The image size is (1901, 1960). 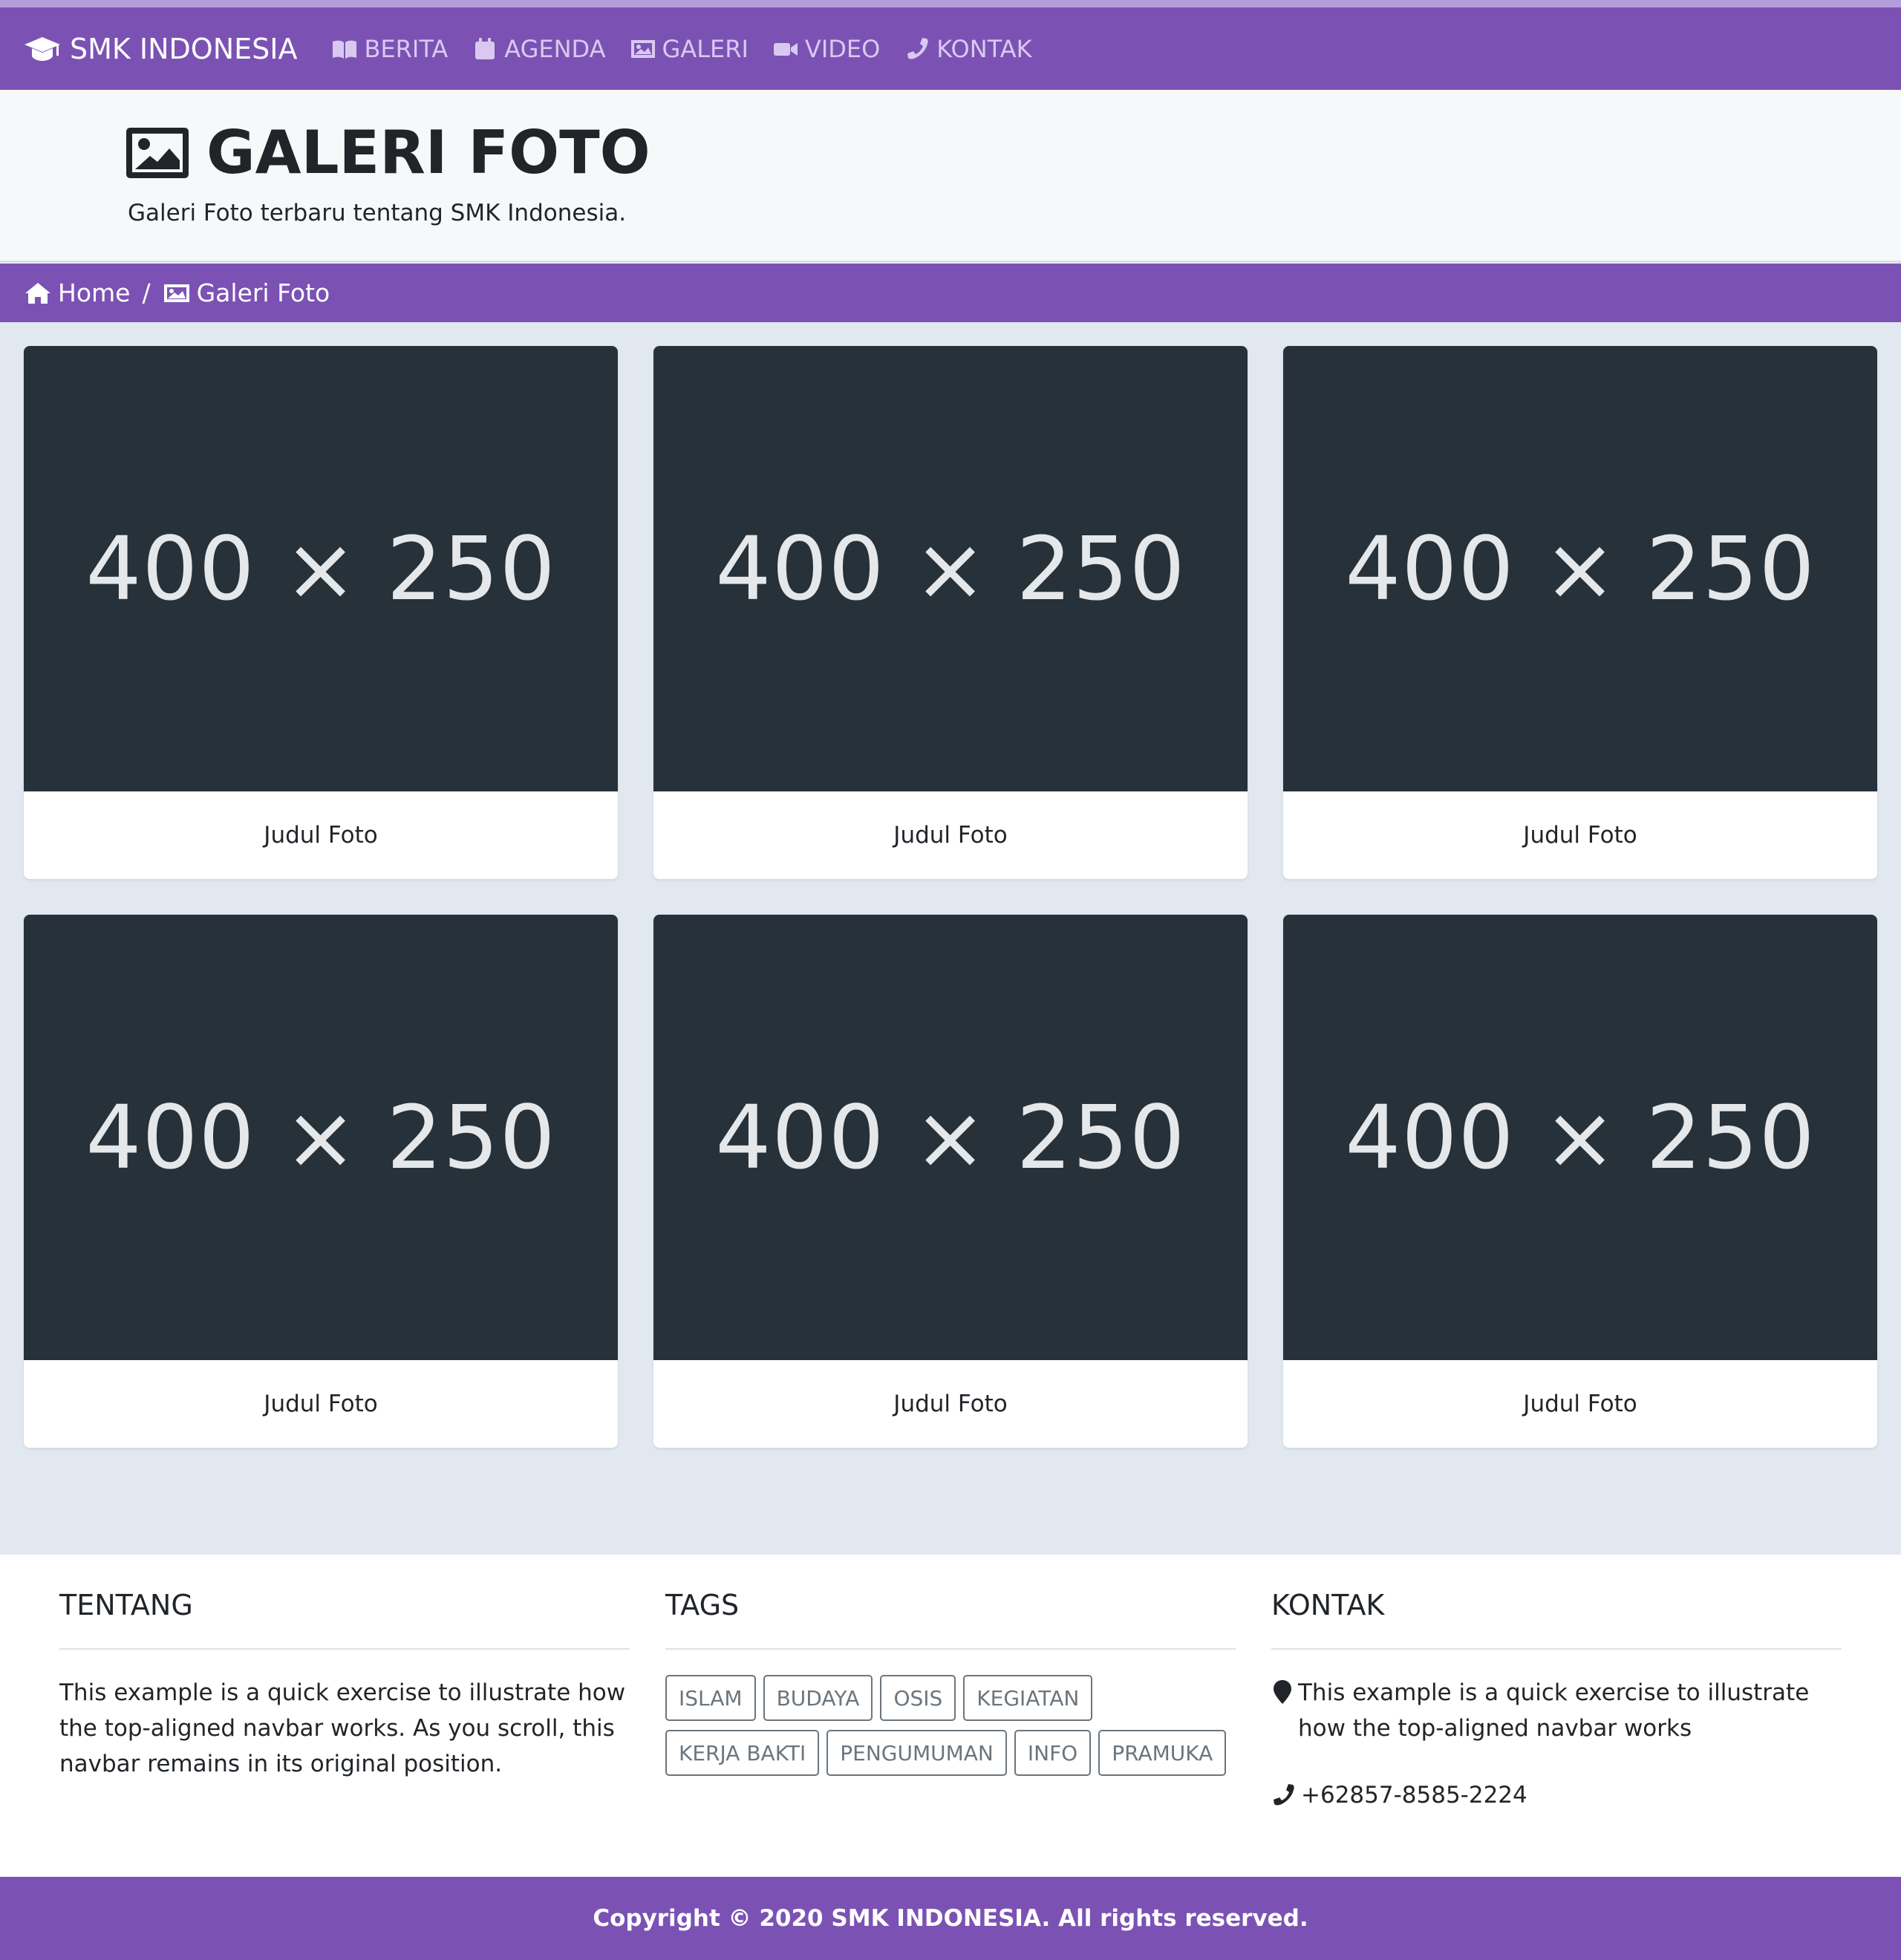 What do you see at coordinates (428, 152) in the screenshot?
I see `page-title-text: GALERI FOTO` at bounding box center [428, 152].